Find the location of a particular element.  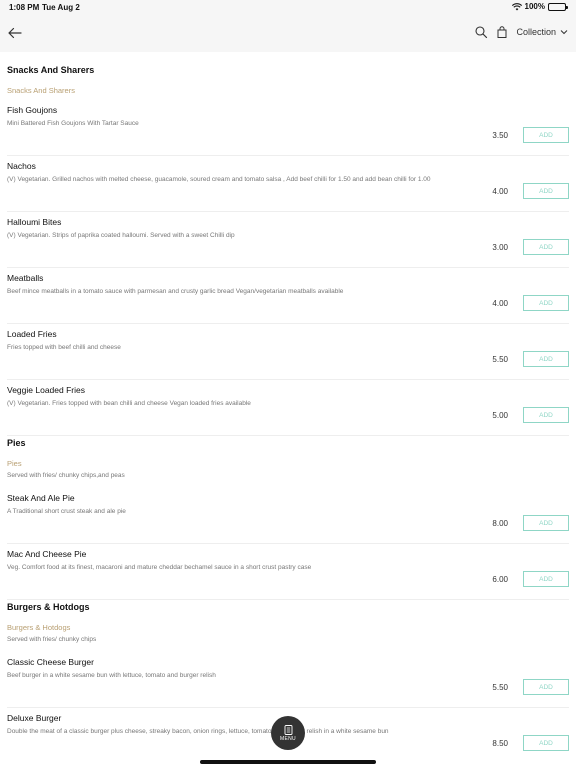

item-price: 3.00 is located at coordinates (500, 247).